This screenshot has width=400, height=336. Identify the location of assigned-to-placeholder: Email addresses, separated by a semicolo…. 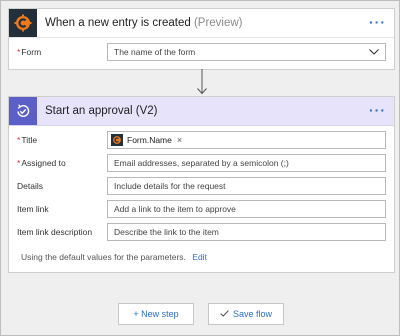
(201, 163).